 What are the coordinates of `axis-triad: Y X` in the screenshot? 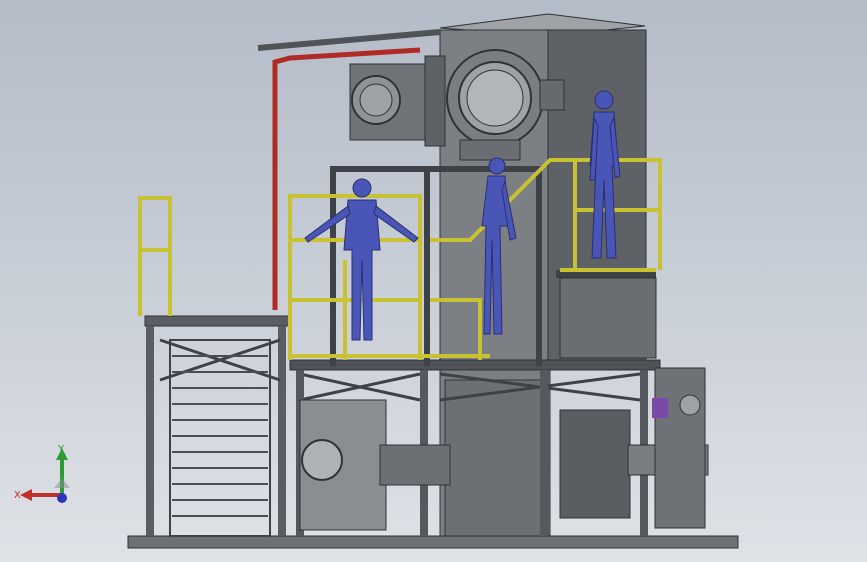 It's located at (42, 473).